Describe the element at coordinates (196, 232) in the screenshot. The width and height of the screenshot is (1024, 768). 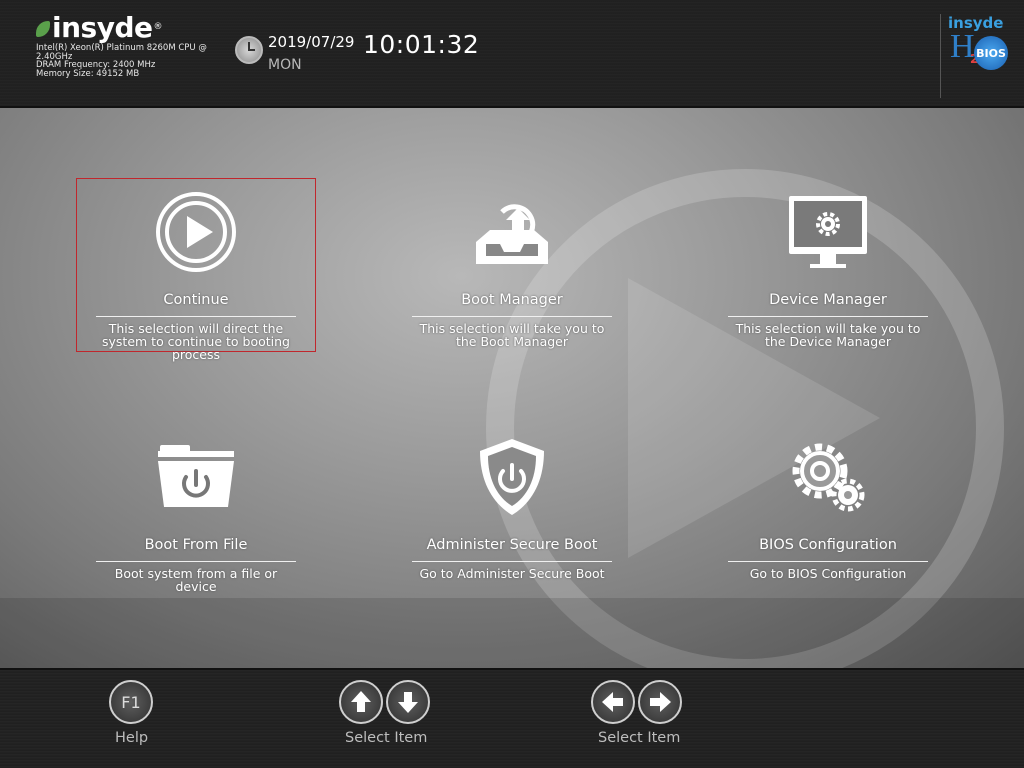
I see `play-icon` at that location.